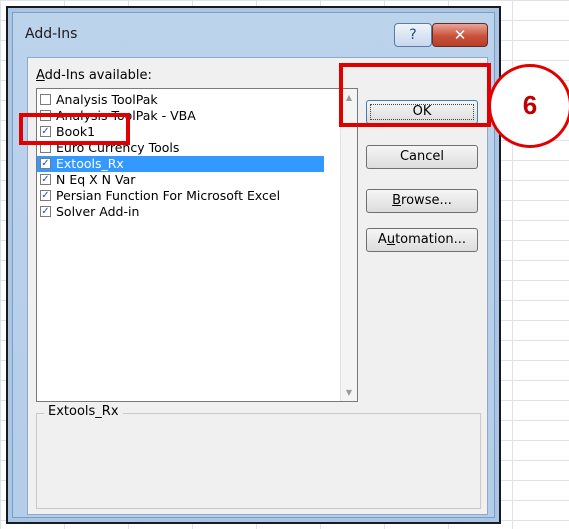 The height and width of the screenshot is (529, 569). Describe the element at coordinates (94, 75) in the screenshot. I see `add-ins-available-label: Add-Ins available:` at that location.